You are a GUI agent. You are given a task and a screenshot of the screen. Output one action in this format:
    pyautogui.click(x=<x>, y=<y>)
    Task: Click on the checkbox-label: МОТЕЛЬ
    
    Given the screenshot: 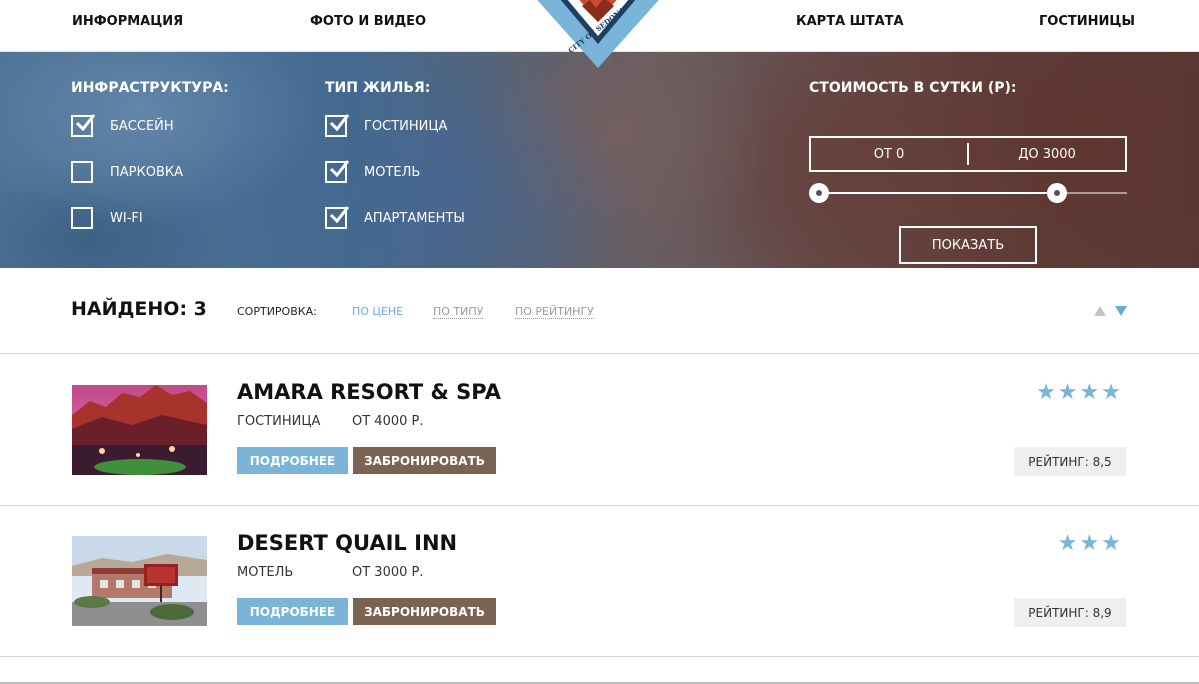 What is the action you would take?
    pyautogui.click(x=392, y=172)
    